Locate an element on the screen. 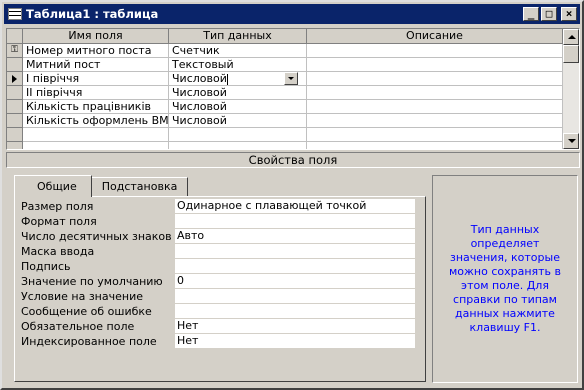  property-label: Сообщение об ошибке is located at coordinates (86, 311).